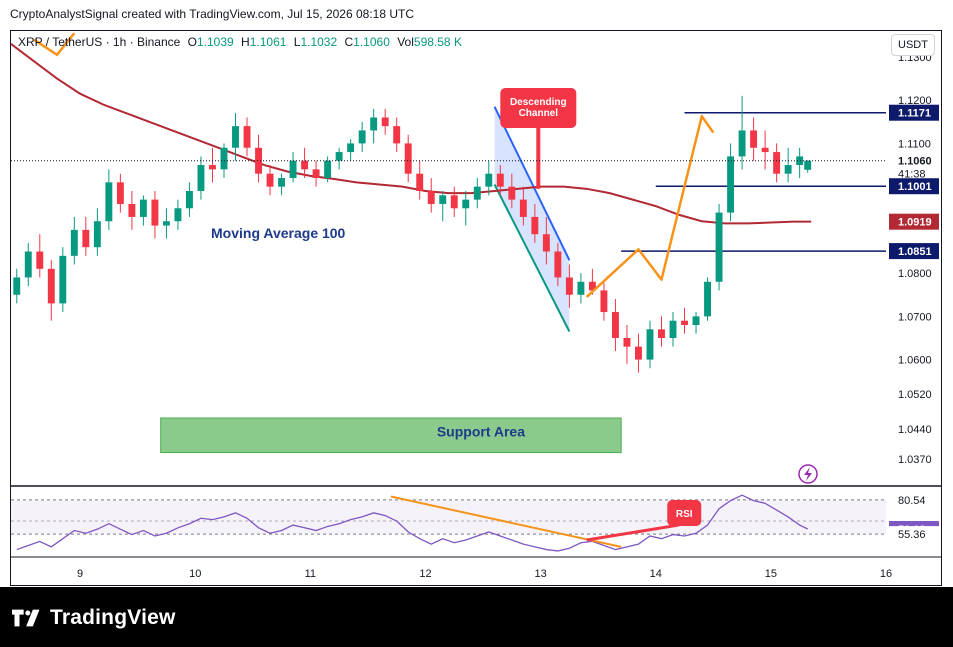 This screenshot has height=647, width=953. Describe the element at coordinates (448, 517) in the screenshot. I see `rsi-band` at that location.